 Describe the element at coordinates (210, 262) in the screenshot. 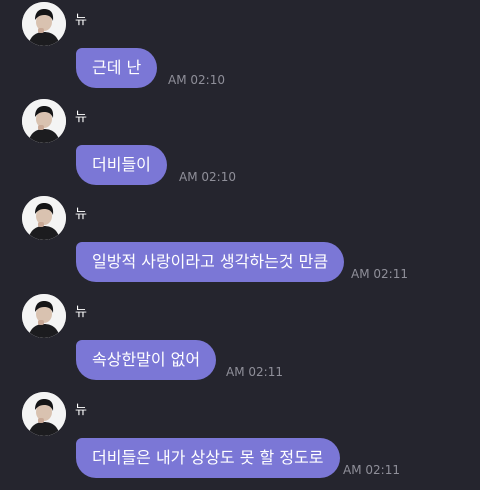

I see `message-bubble: 일방적 사랑이라고 생각하는것 만큼` at that location.